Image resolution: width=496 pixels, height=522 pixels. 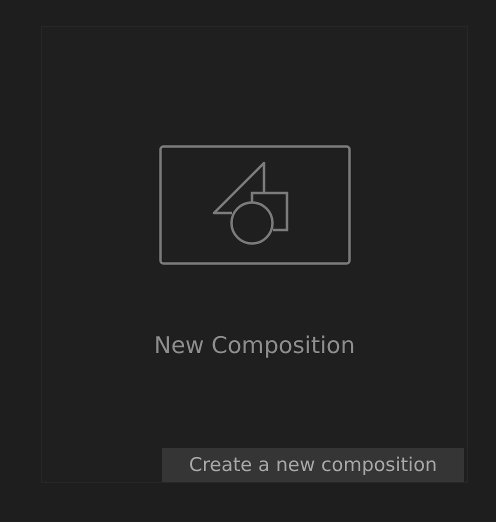 I want to click on tooltip: Create a new composition, so click(x=313, y=465).